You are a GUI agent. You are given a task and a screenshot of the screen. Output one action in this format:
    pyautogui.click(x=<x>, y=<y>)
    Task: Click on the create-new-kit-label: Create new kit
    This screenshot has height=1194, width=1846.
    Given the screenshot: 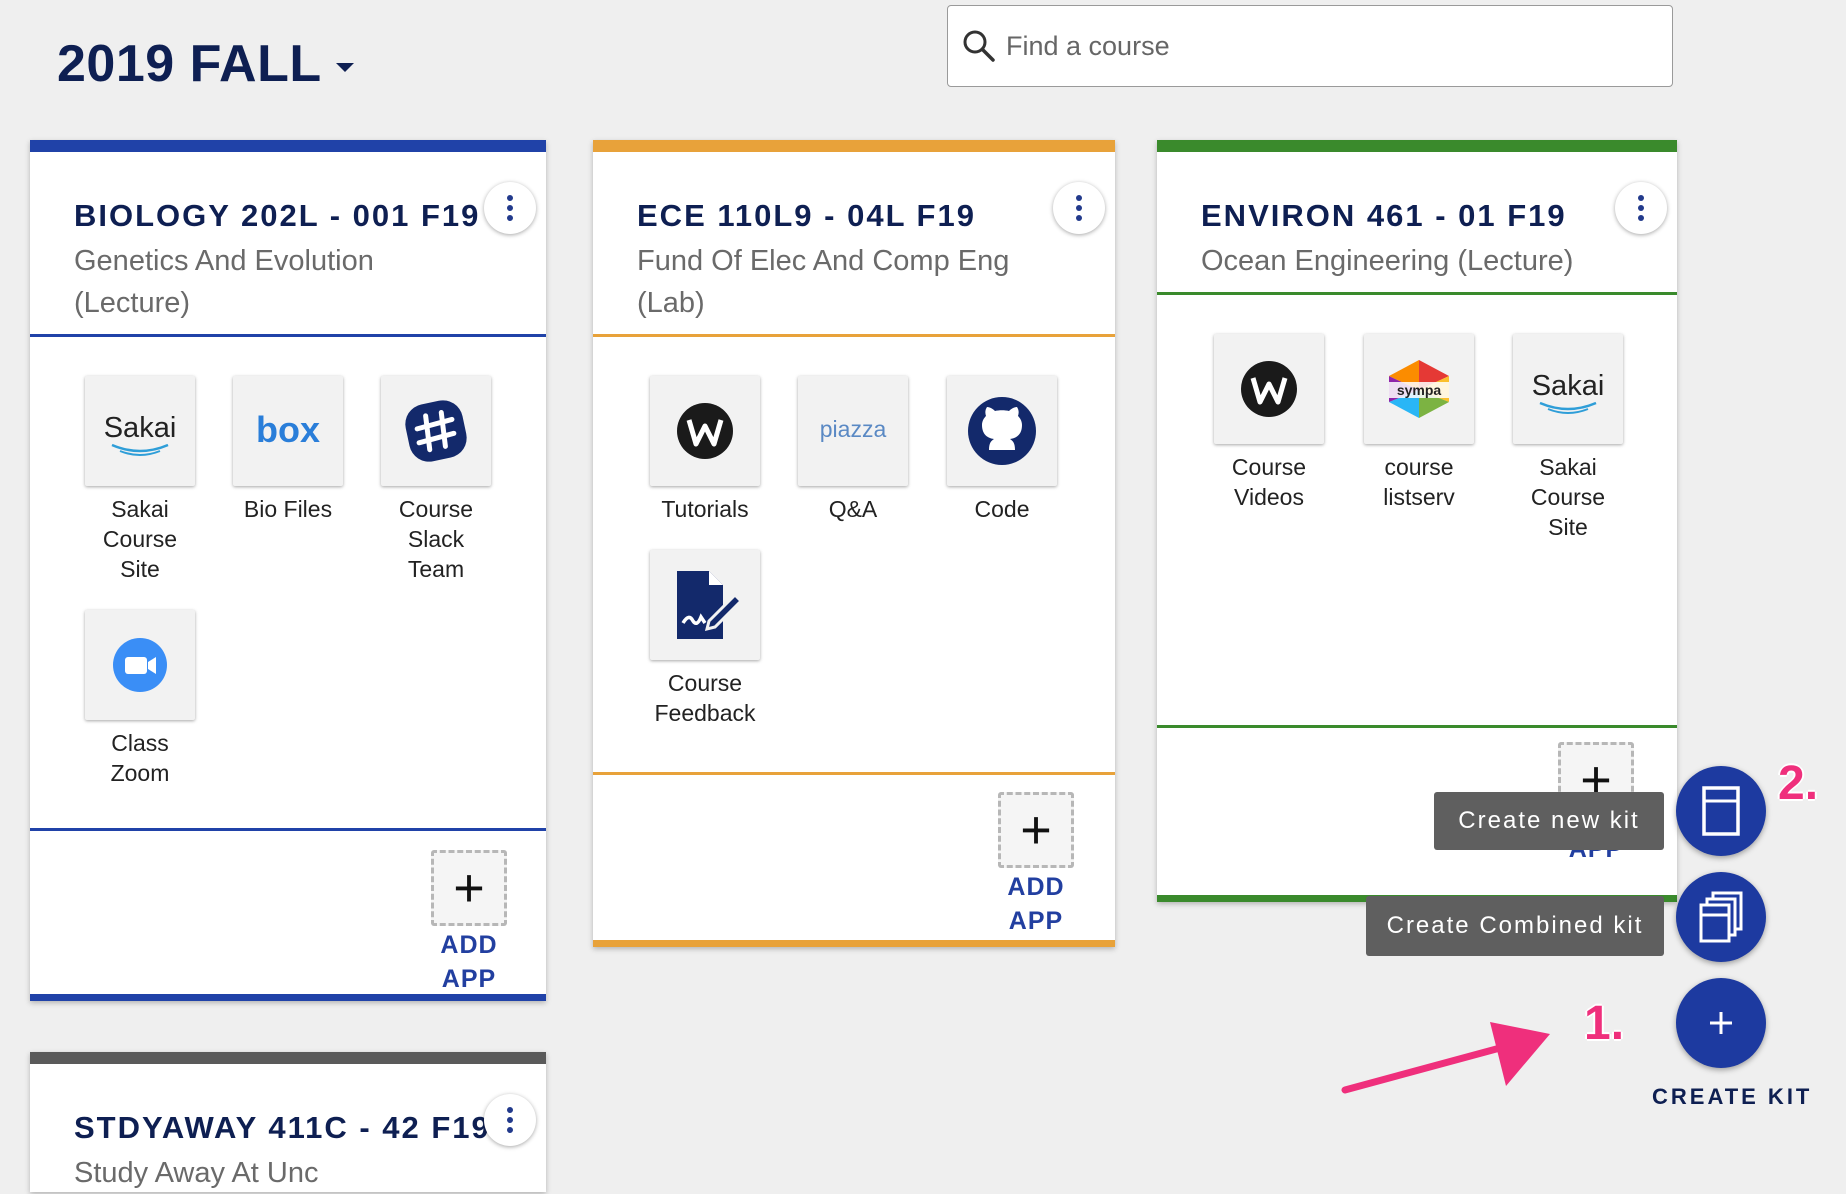 What is the action you would take?
    pyautogui.click(x=1549, y=820)
    